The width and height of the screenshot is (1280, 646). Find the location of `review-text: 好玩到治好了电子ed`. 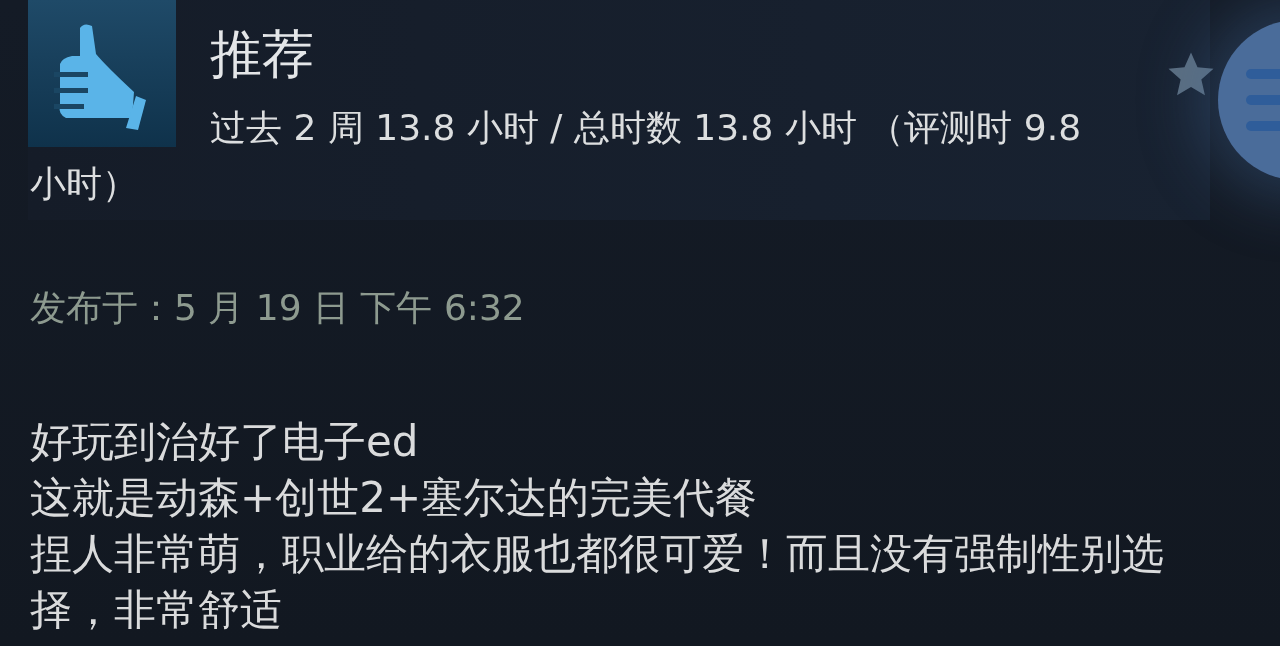

review-text: 好玩到治好了电子ed is located at coordinates (224, 442).